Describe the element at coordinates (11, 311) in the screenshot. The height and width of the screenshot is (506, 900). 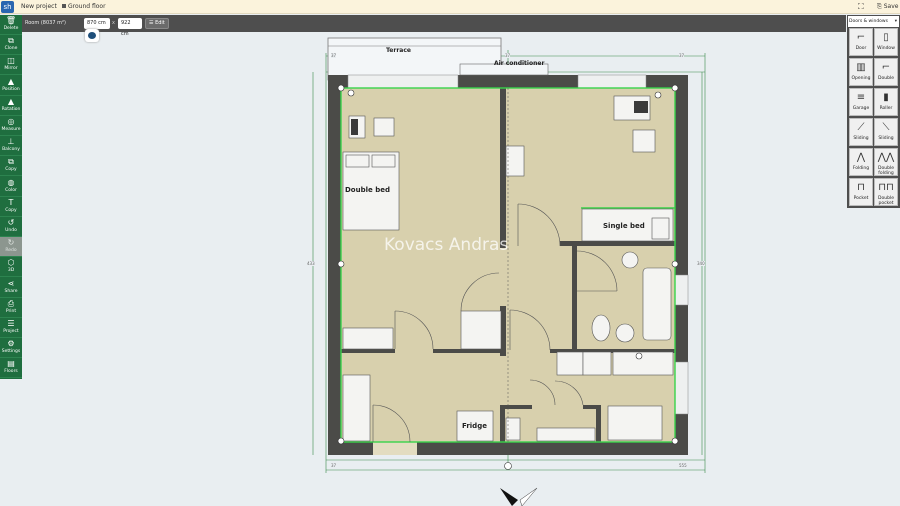
I see `tool-label: Print` at that location.